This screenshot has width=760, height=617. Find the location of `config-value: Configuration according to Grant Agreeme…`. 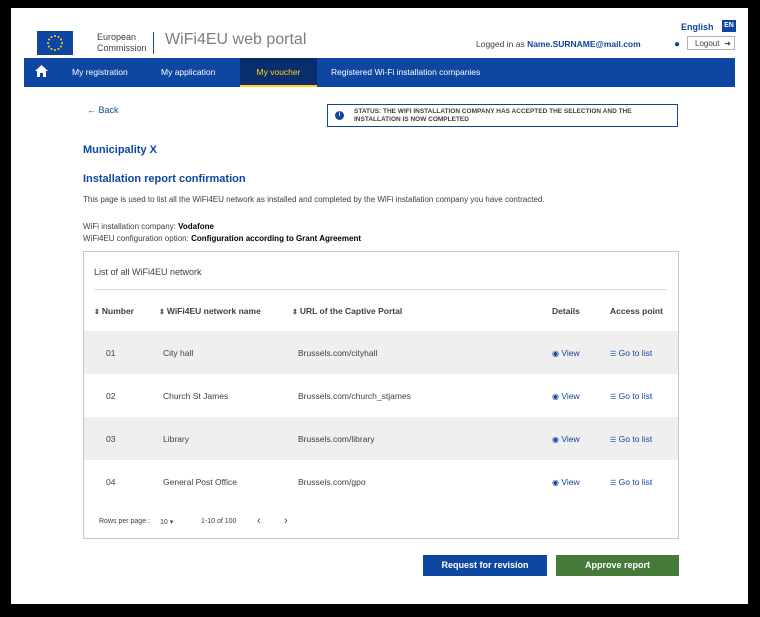

config-value: Configuration according to Grant Agreeme… is located at coordinates (276, 238).